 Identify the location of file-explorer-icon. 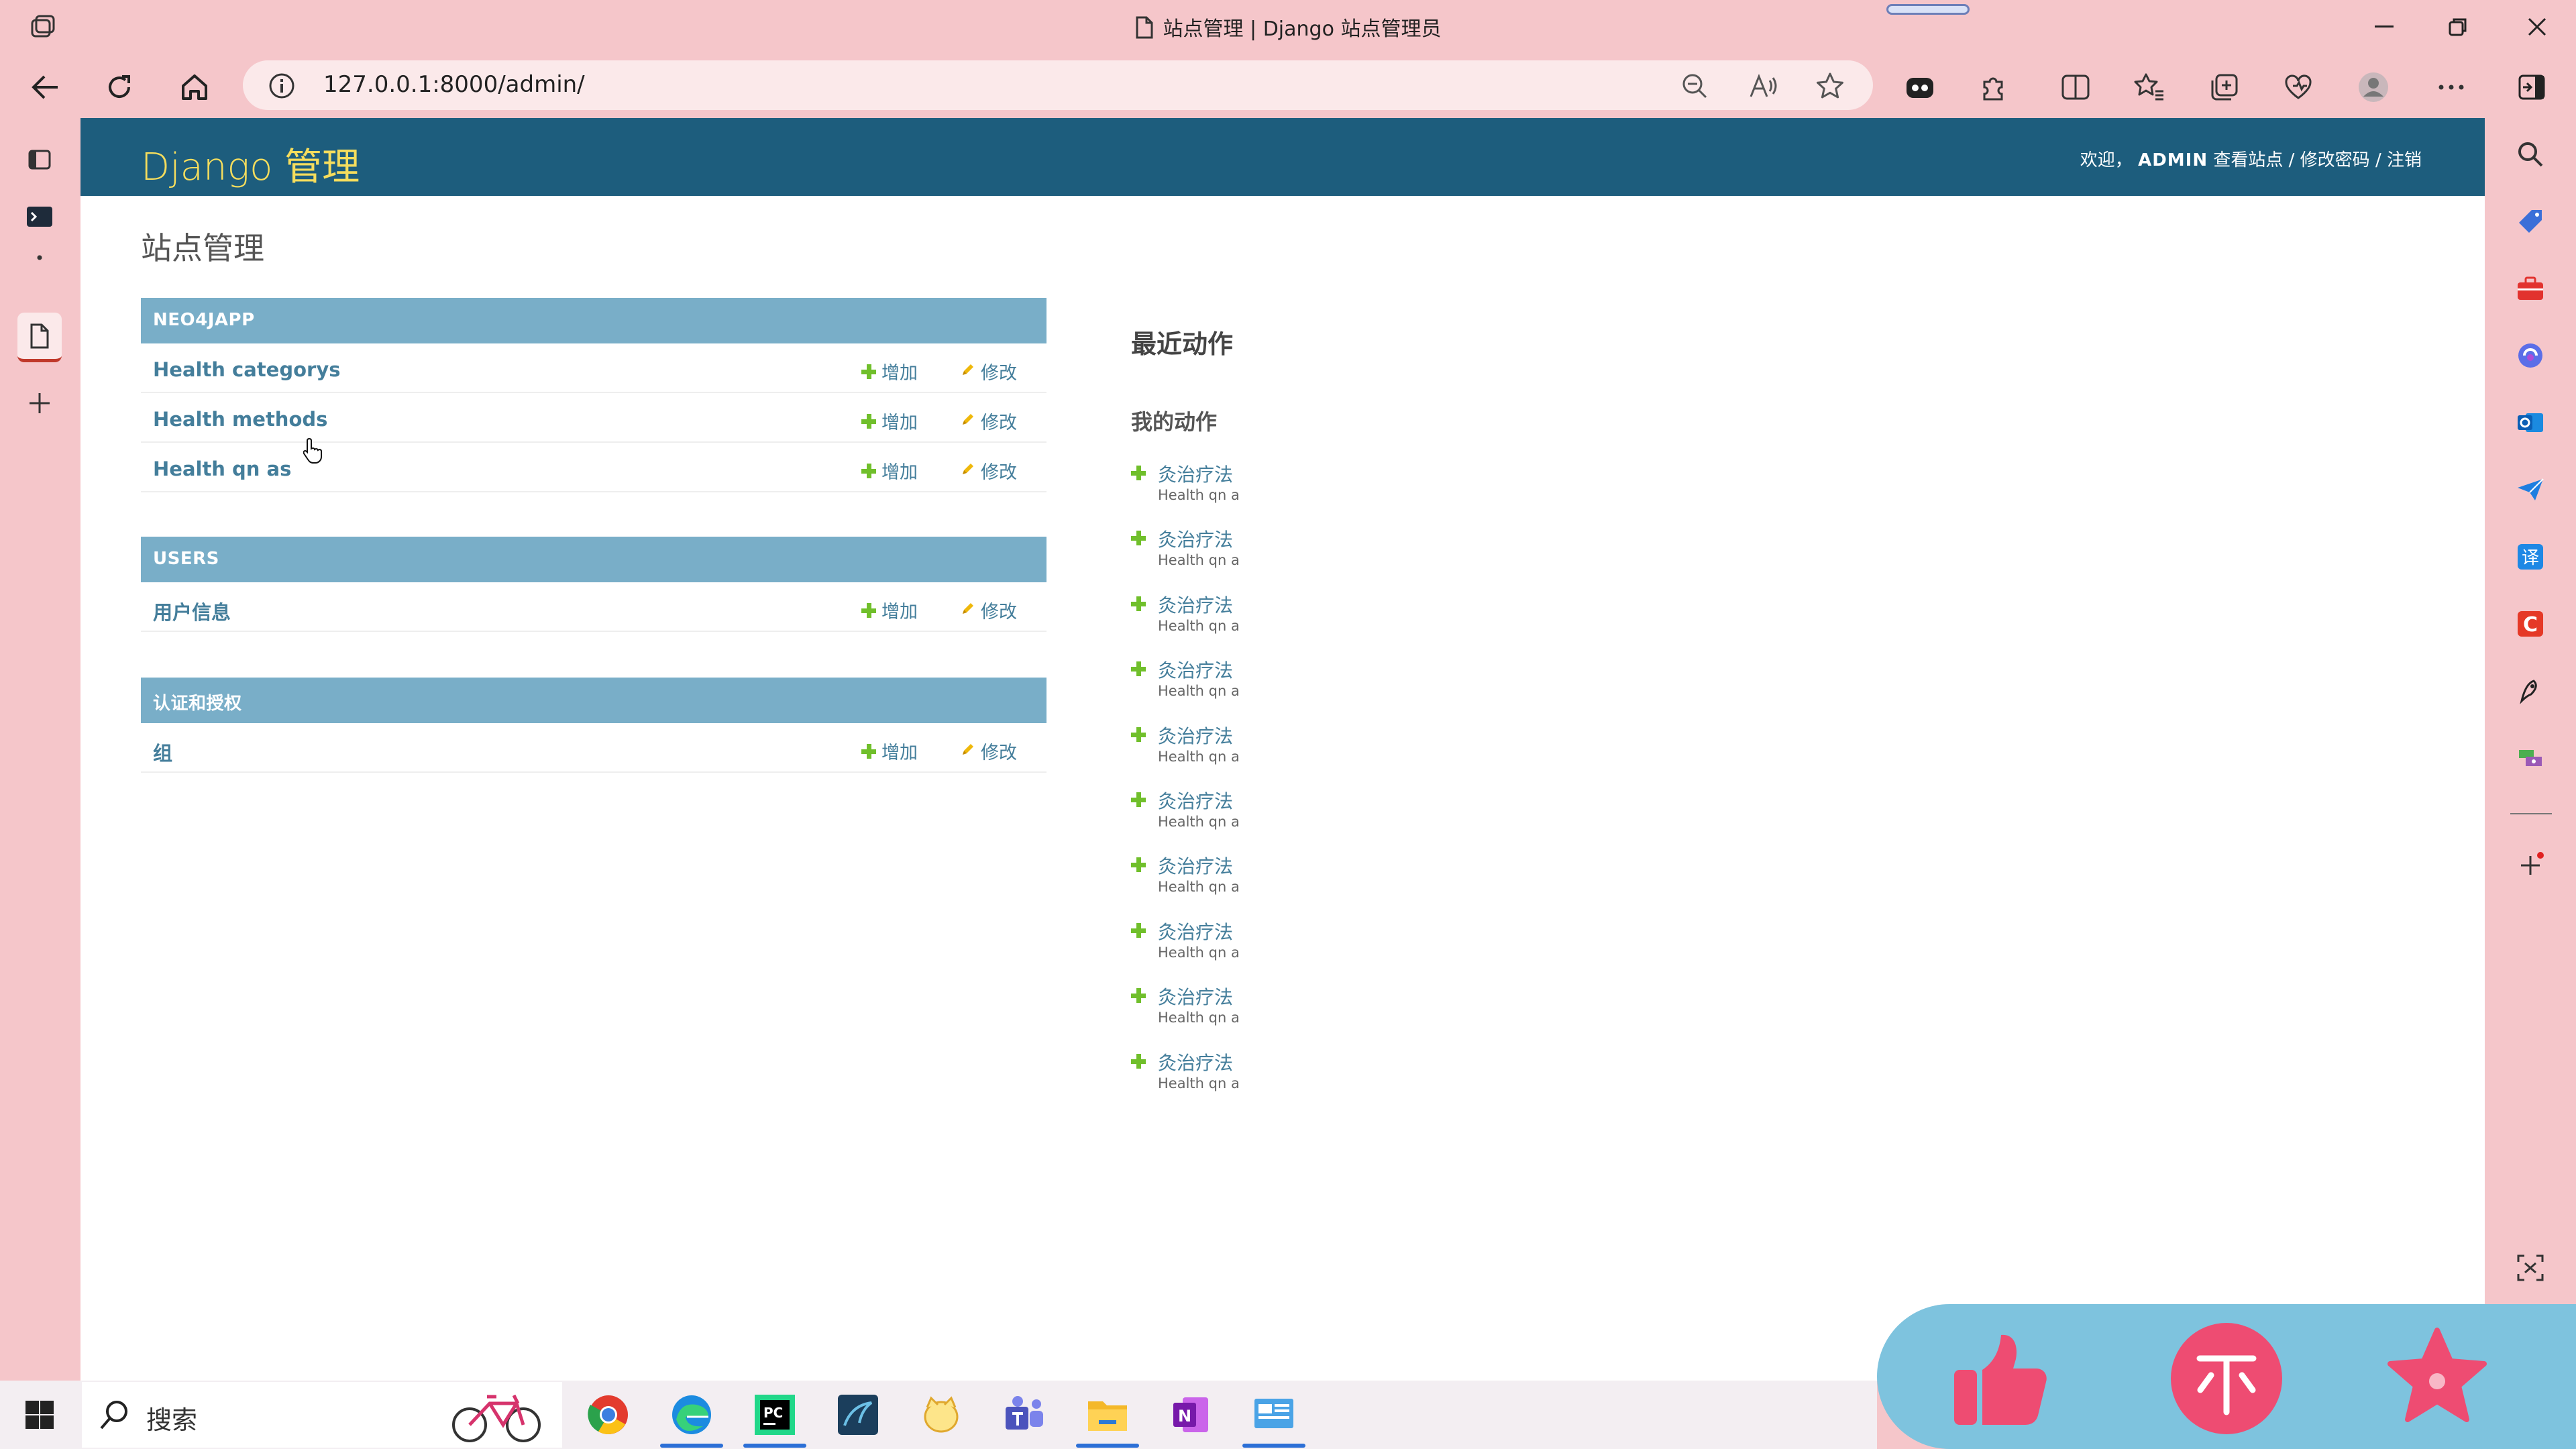
(1107, 1420).